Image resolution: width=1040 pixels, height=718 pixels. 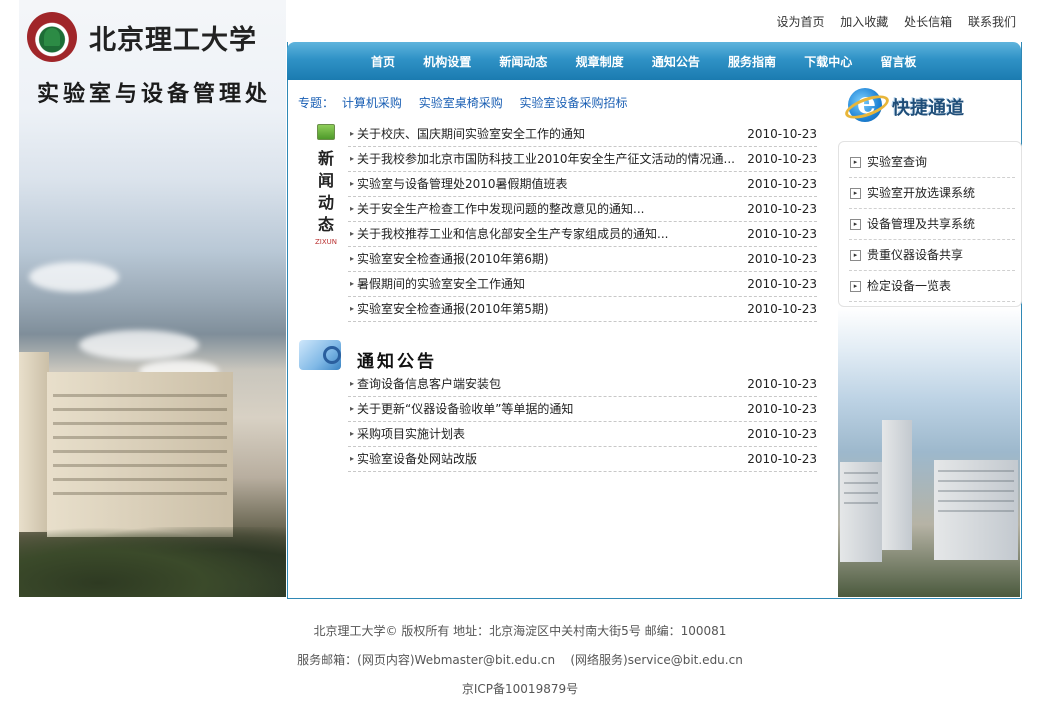 I want to click on notice-item-title: 查询设备信息客户端安装包, so click(x=549, y=384).